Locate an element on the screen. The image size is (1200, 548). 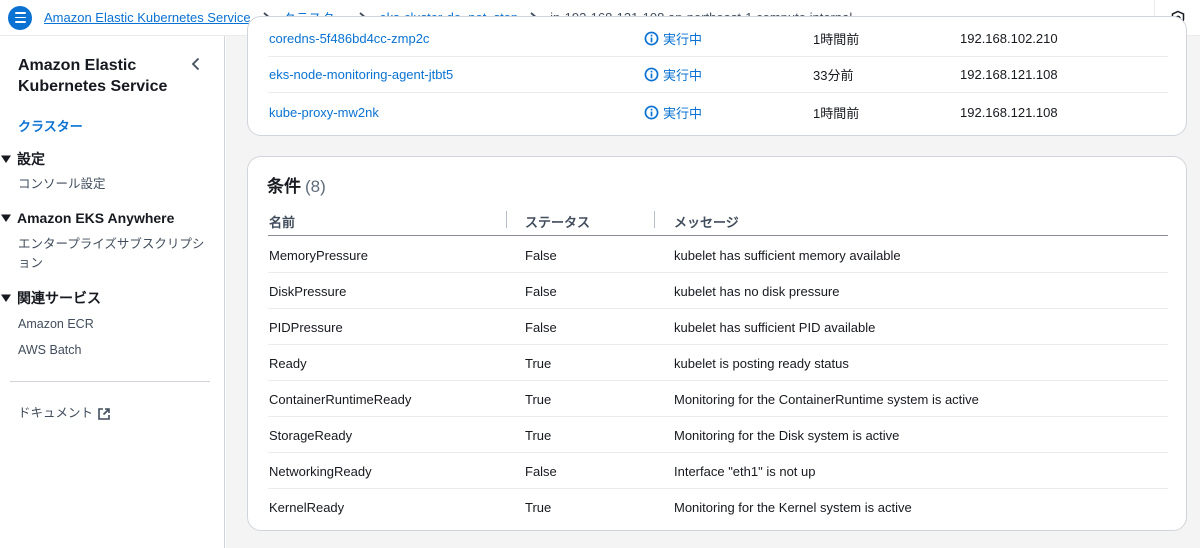
condition-name: Ready is located at coordinates (288, 363).